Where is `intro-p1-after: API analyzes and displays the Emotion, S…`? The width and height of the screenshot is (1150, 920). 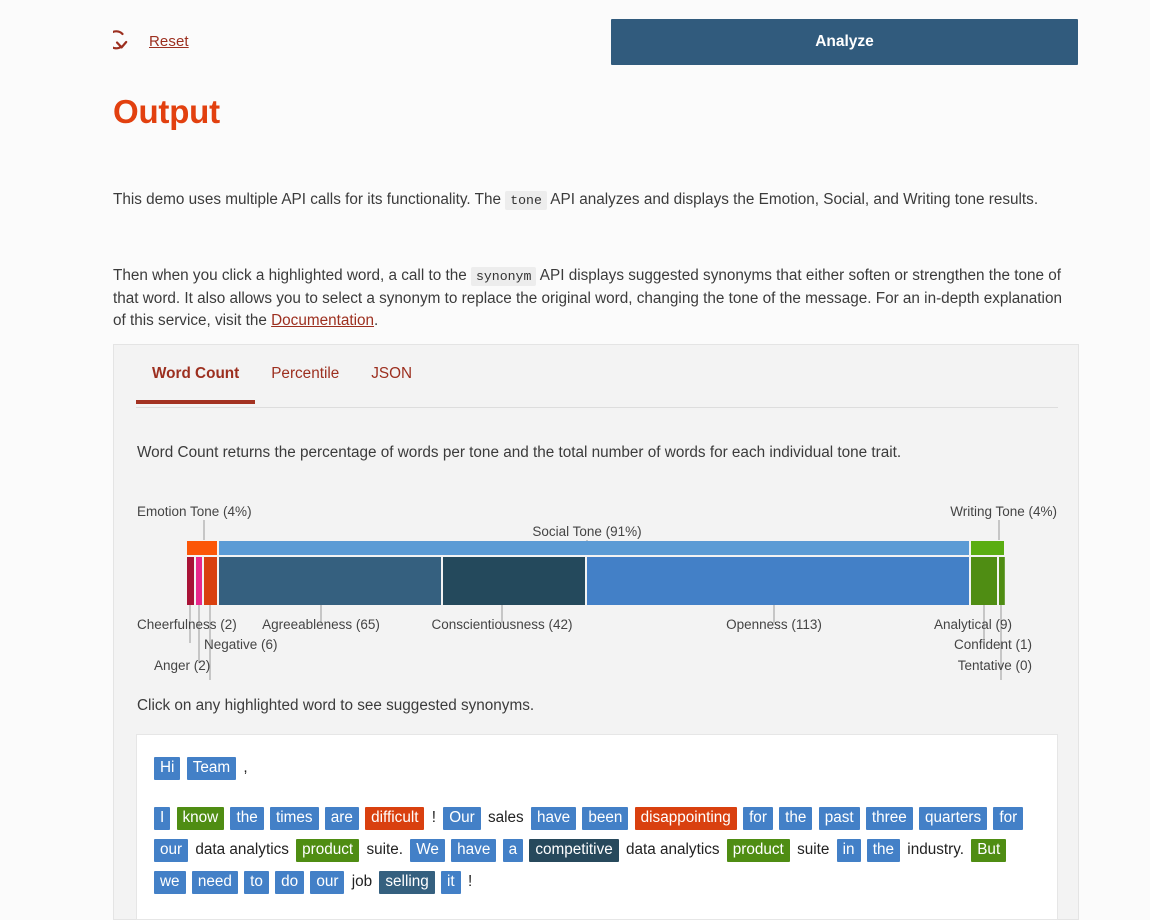 intro-p1-after: API analyzes and displays the Emotion, S… is located at coordinates (794, 200).